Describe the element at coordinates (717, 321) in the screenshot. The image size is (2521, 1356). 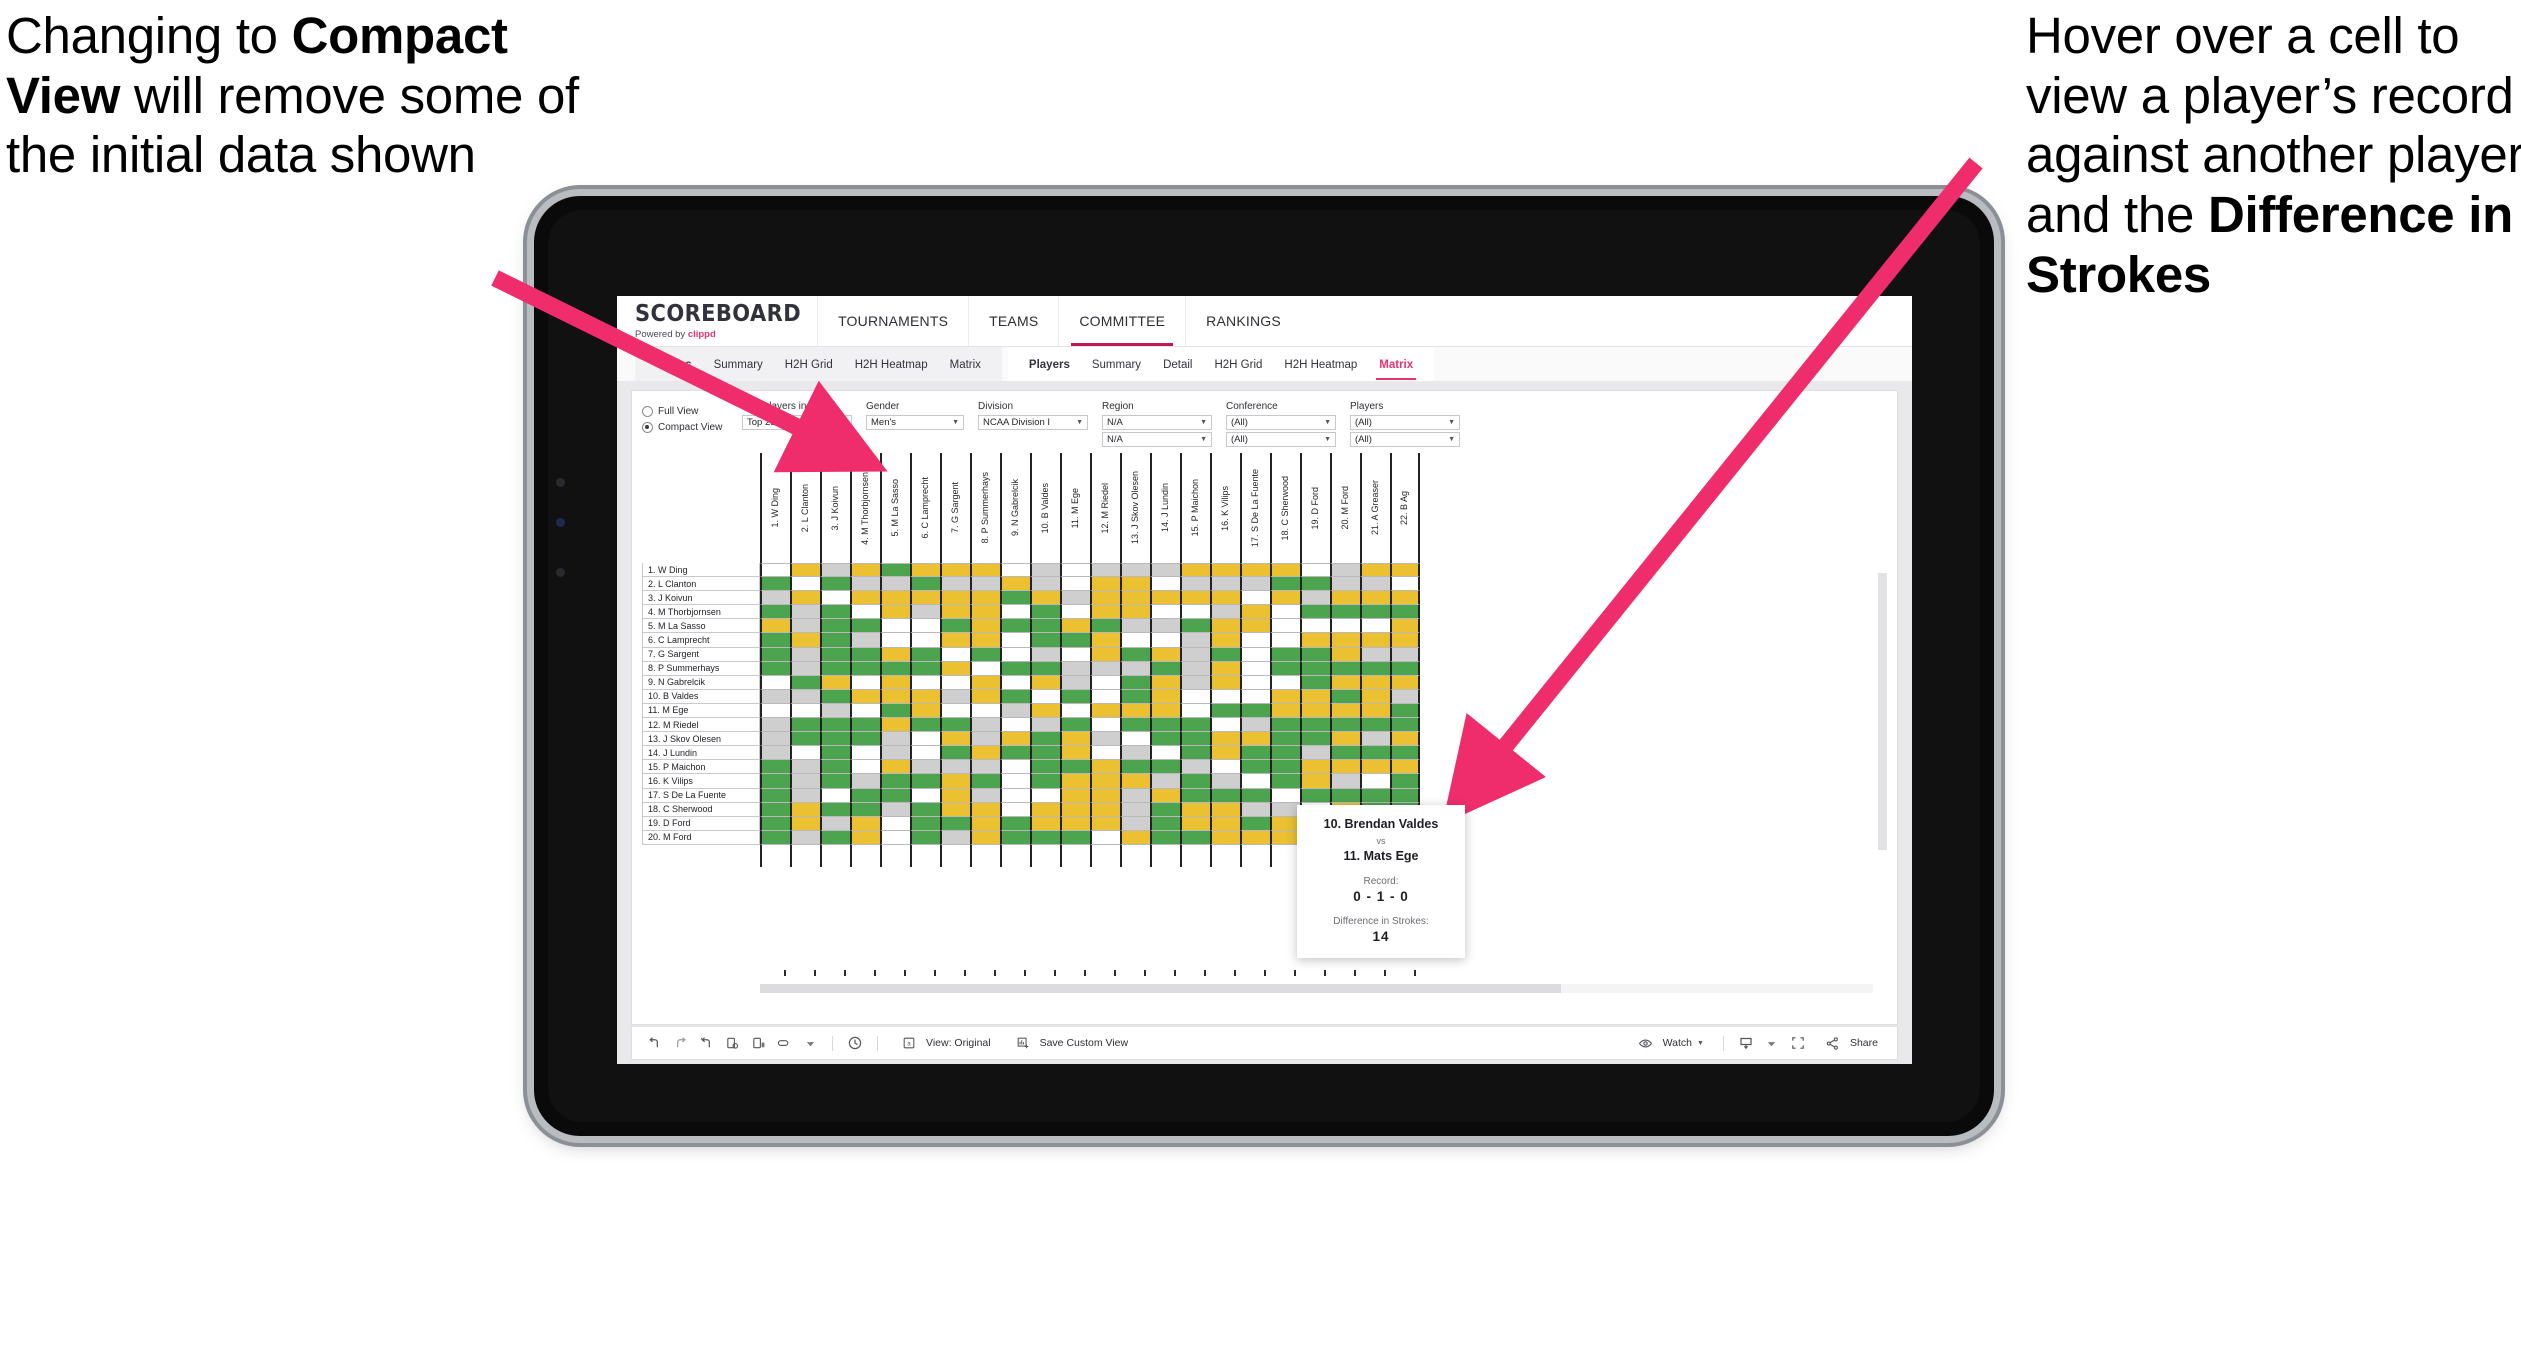
I see `brand-logo: SCOREBOARD Powered by clippd` at that location.